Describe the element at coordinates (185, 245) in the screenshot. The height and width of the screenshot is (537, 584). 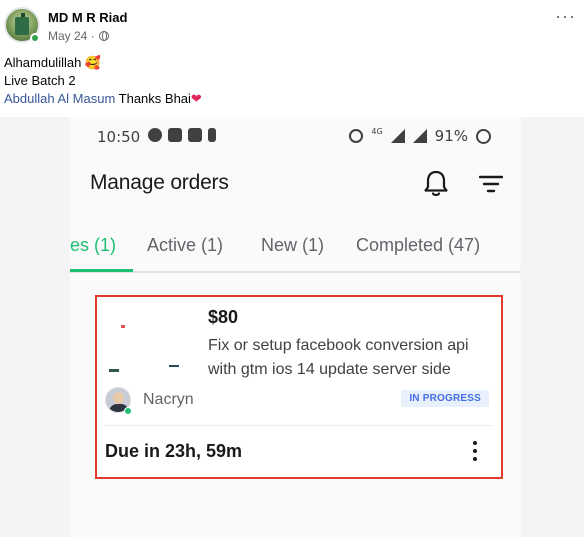
I see `tab-active: Active (1)` at that location.